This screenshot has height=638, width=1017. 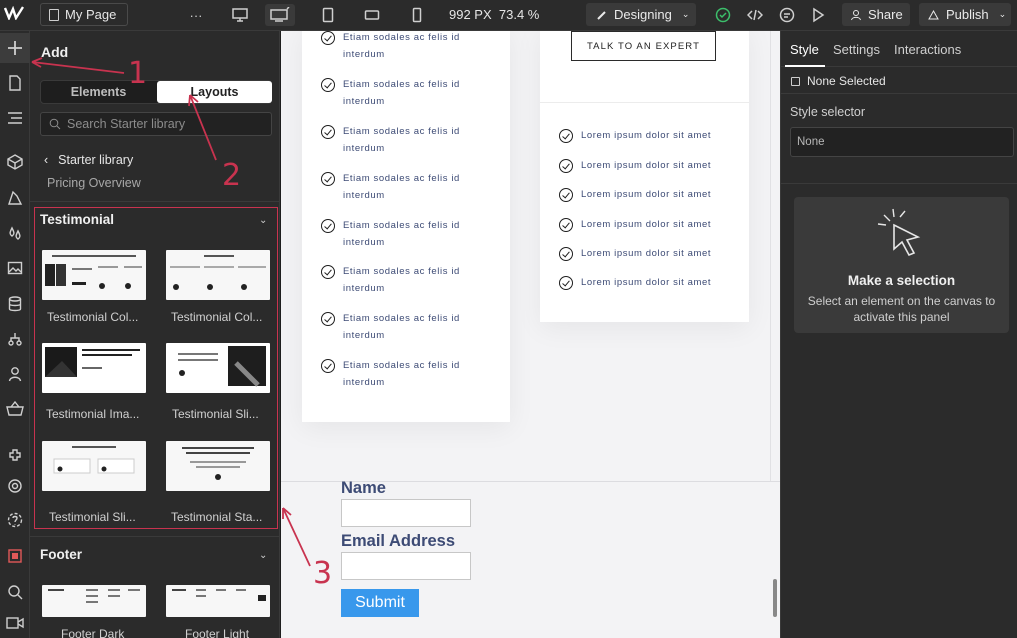 What do you see at coordinates (775, 598) in the screenshot?
I see `canvas-scrollbar` at bounding box center [775, 598].